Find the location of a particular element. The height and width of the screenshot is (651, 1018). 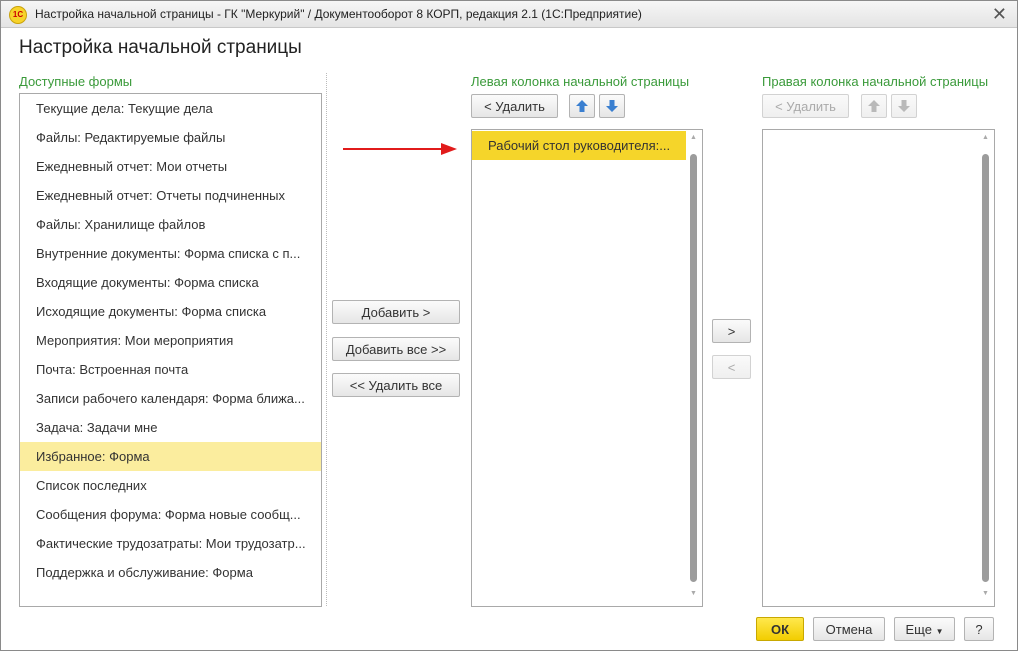

left-move-down-button is located at coordinates (612, 106).